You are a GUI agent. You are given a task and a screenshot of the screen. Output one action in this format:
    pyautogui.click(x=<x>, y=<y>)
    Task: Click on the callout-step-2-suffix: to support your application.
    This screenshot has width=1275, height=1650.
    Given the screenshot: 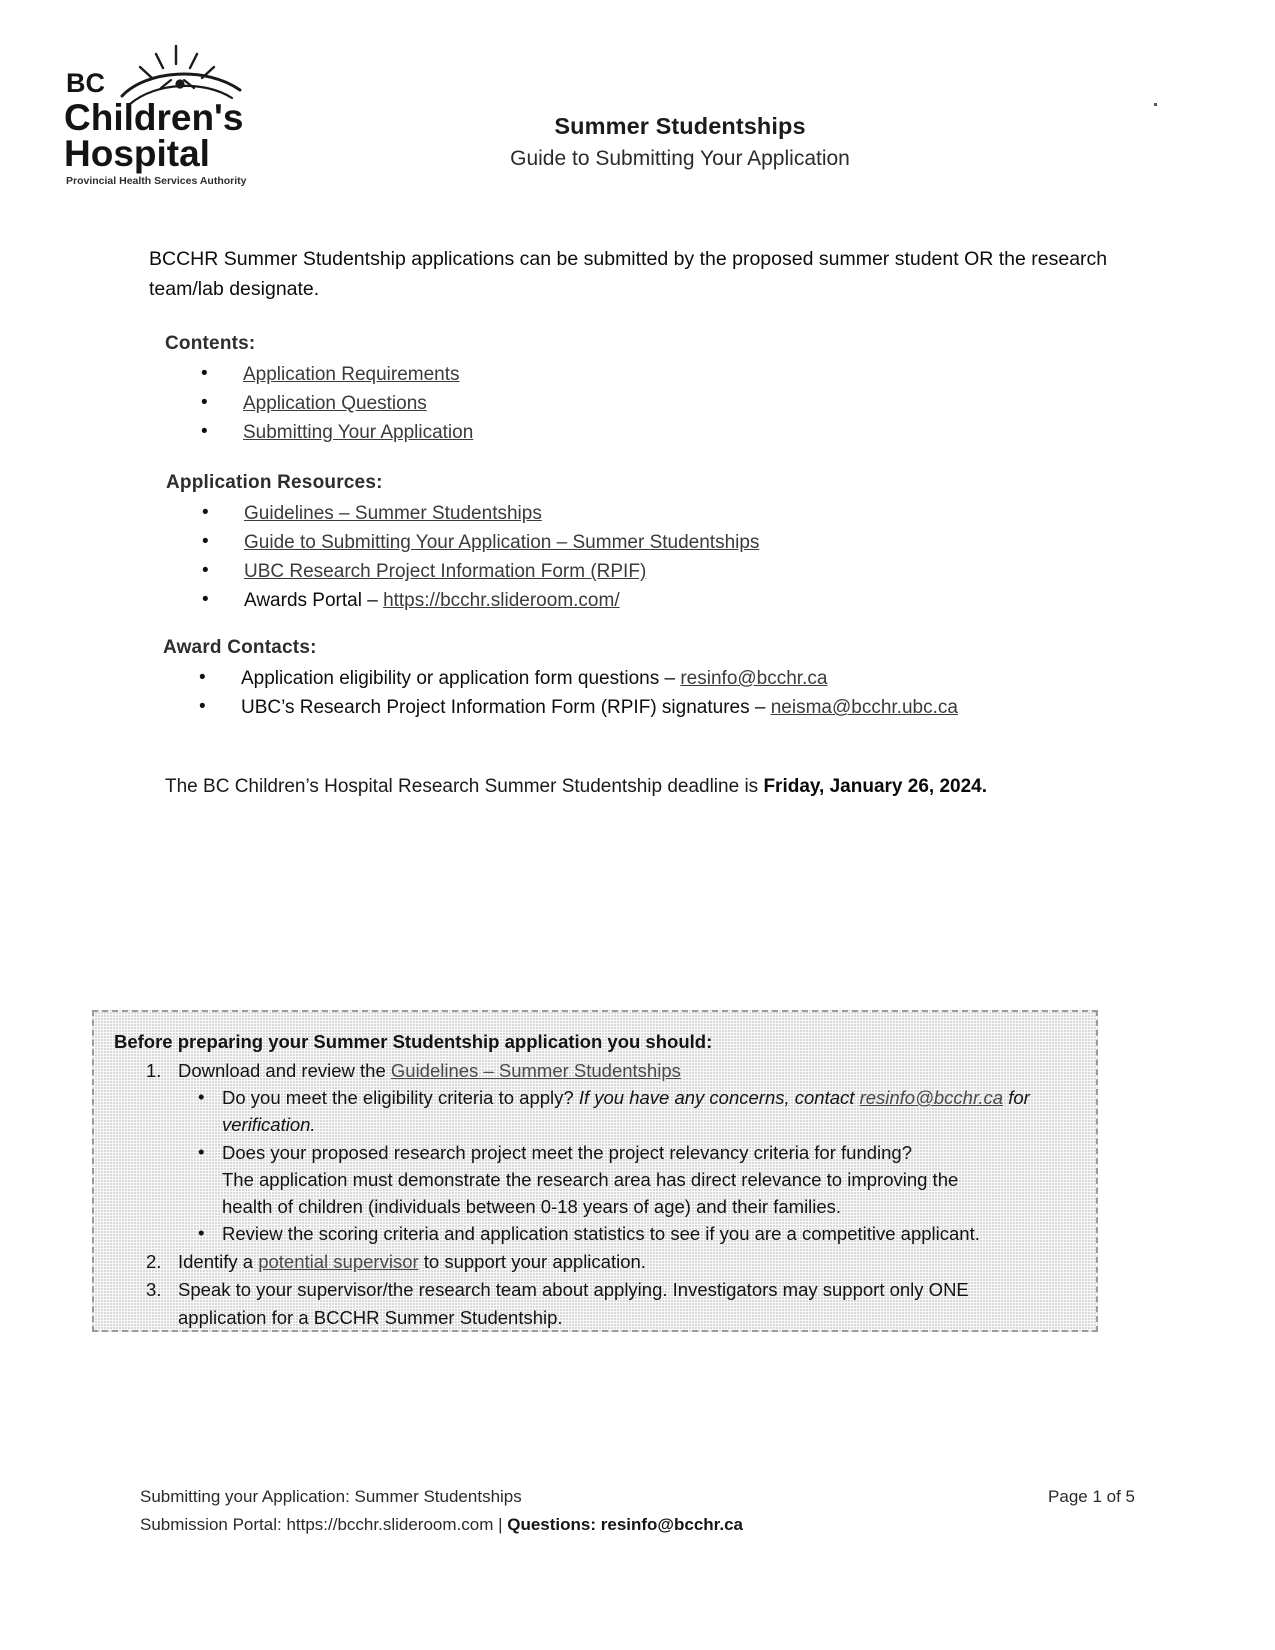 What is the action you would take?
    pyautogui.click(x=532, y=1262)
    